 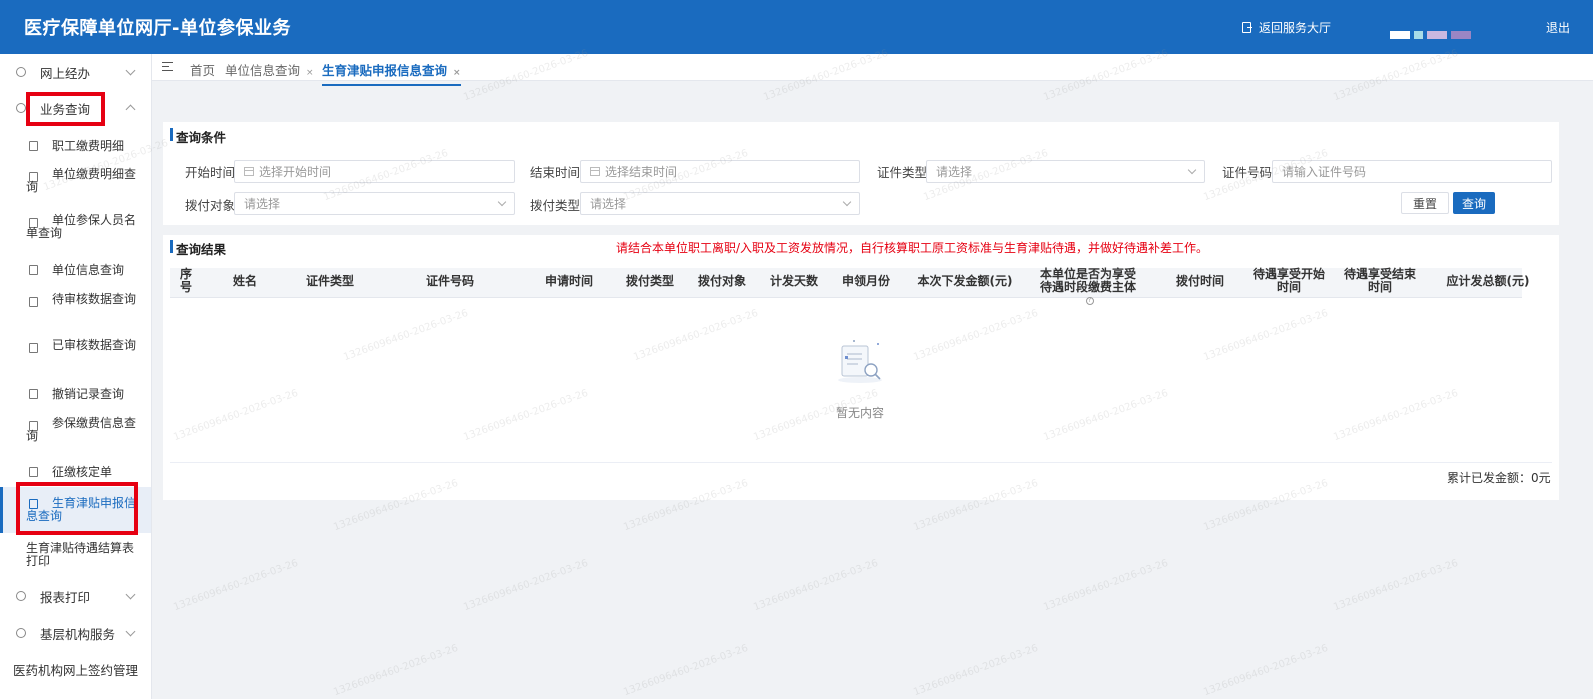 I want to click on sidebar-item-label: 生育津贴申报信息查询, so click(x=81, y=509).